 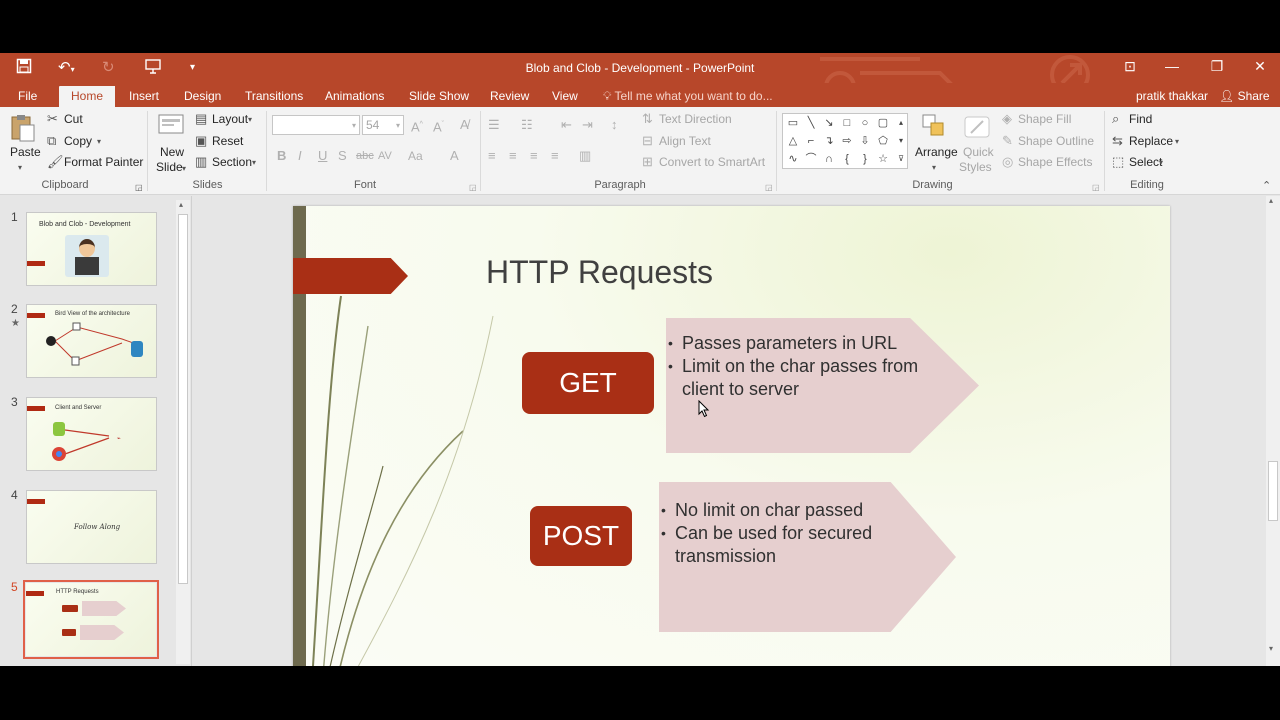 What do you see at coordinates (829, 141) in the screenshot?
I see `connector-shape-icon: ↴` at bounding box center [829, 141].